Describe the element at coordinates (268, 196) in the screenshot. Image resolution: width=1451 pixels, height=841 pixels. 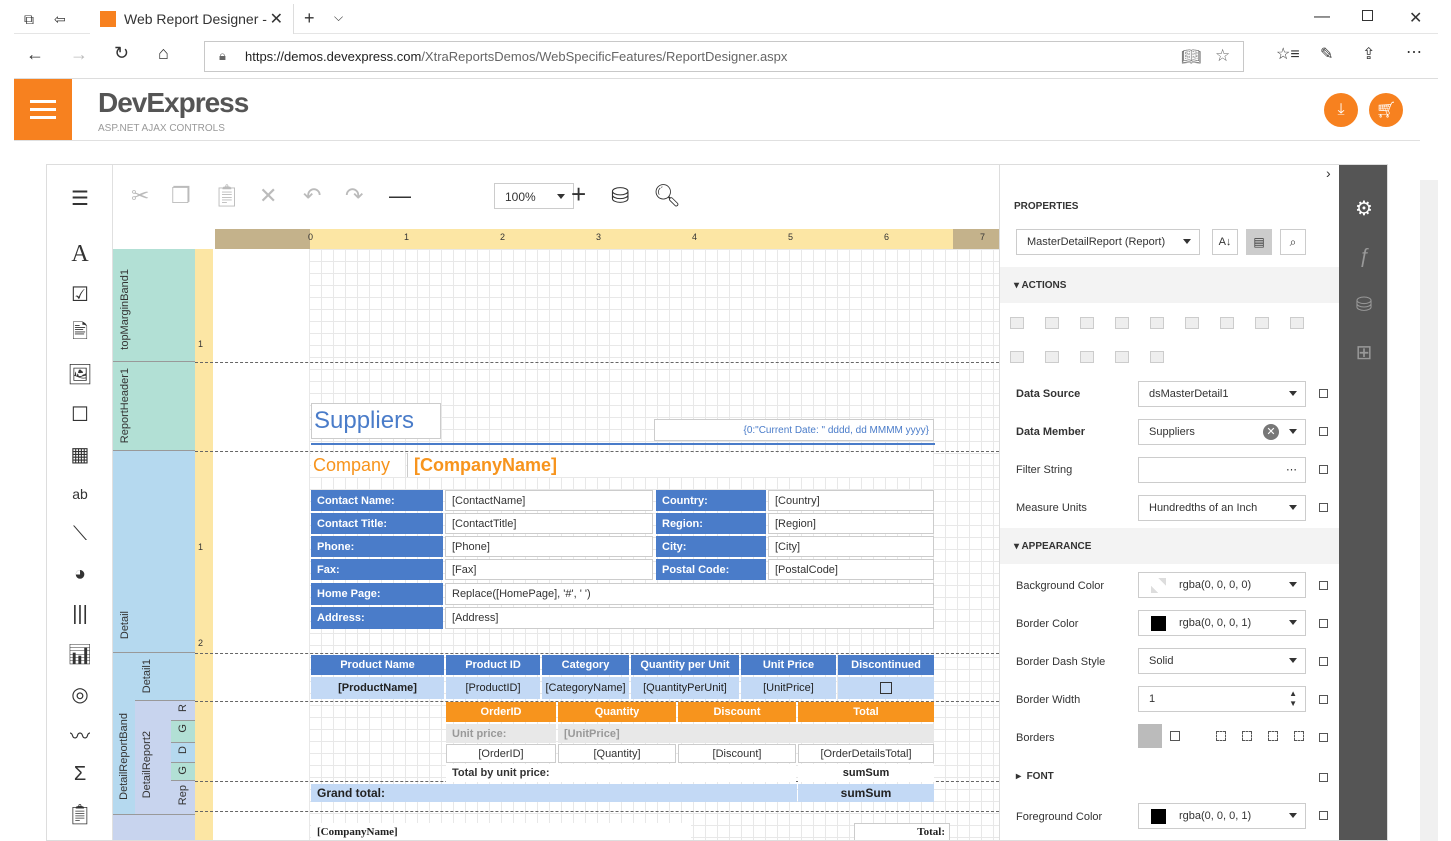
I see `delete-icon: ✕` at that location.